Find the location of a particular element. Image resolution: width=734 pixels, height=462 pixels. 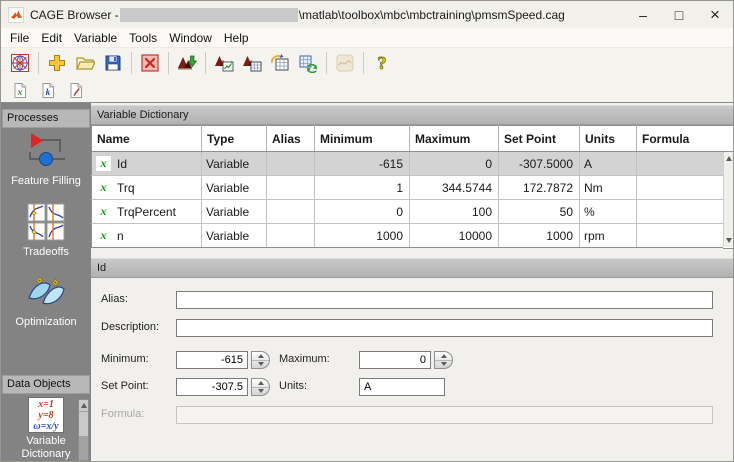

question-mark-icon: ? is located at coordinates (382, 63).